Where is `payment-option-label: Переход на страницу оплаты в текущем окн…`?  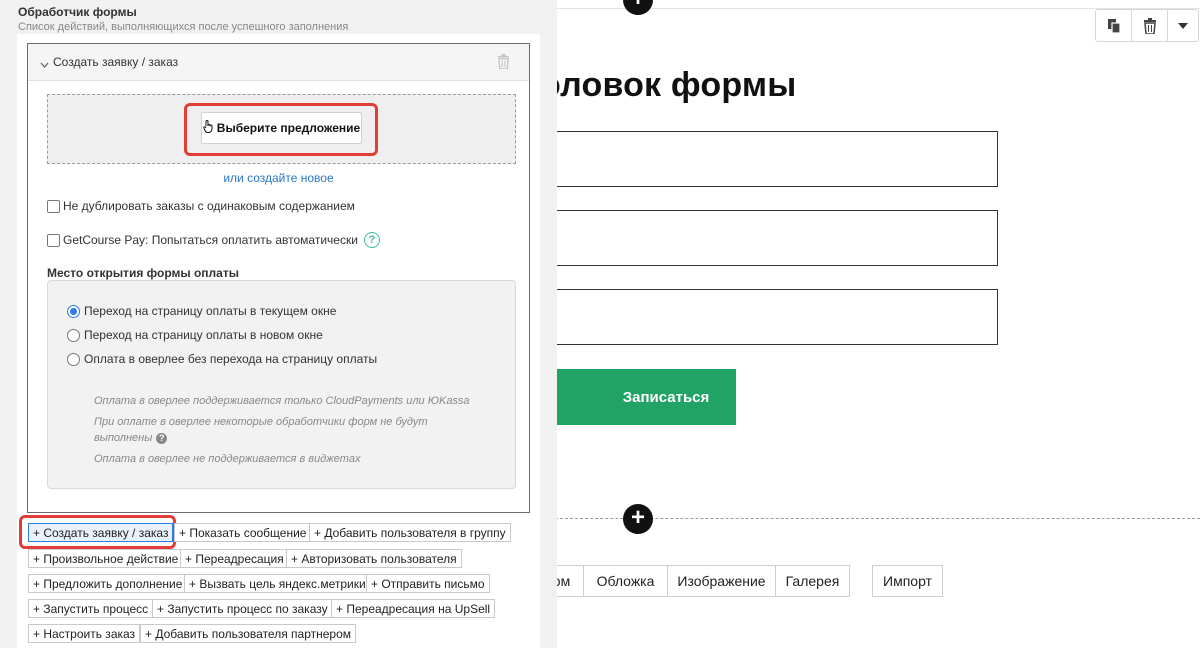 payment-option-label: Переход на страницу оплаты в текущем окн… is located at coordinates (210, 311).